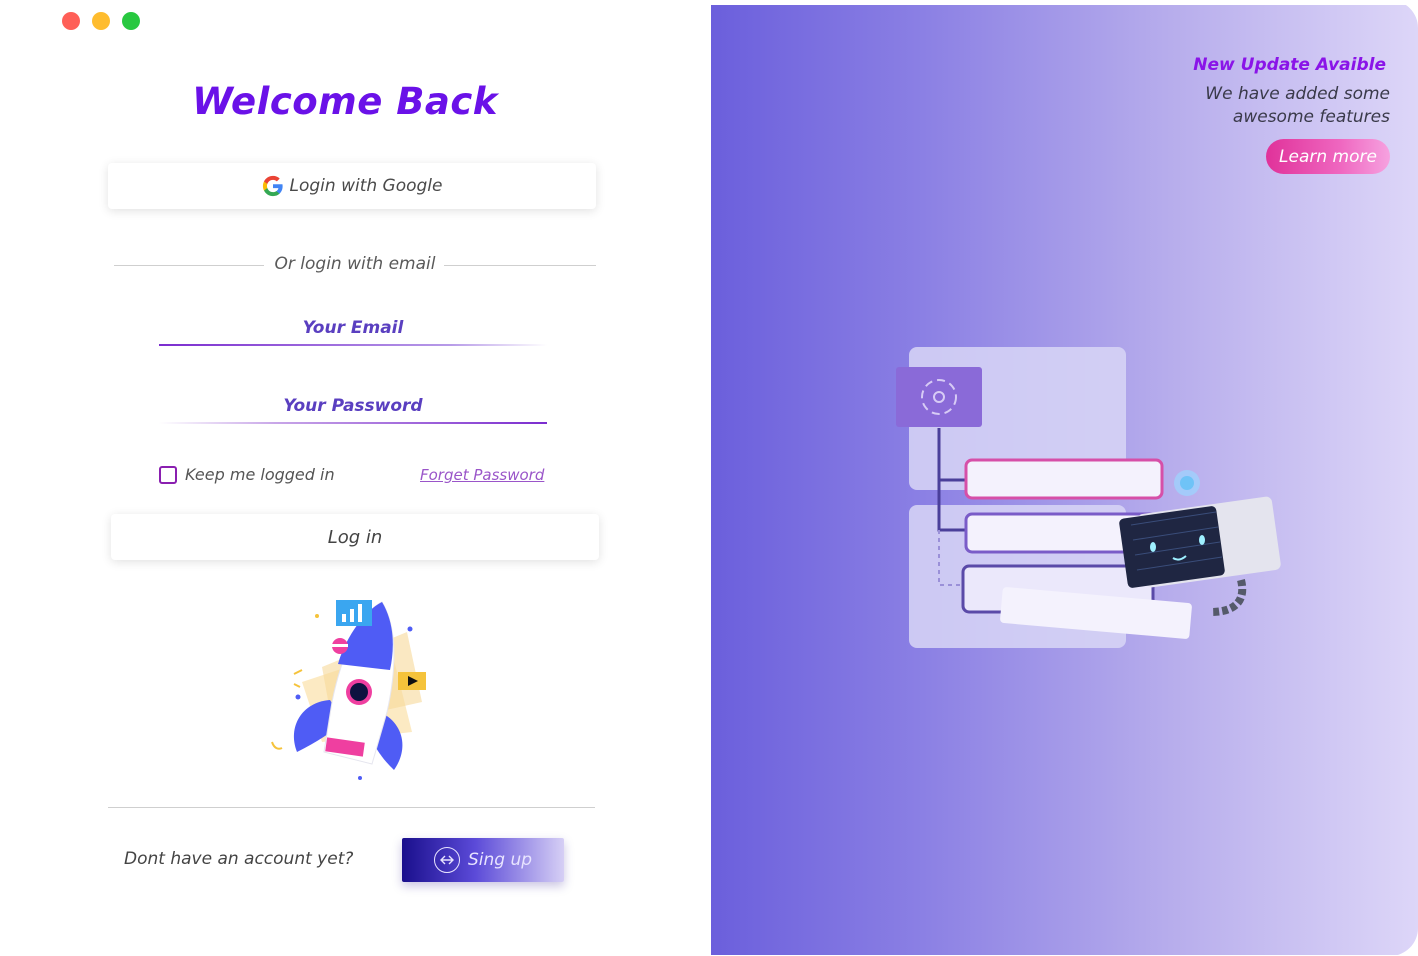 The width and height of the screenshot is (1418, 956). Describe the element at coordinates (446, 860) in the screenshot. I see `signup-icon` at that location.